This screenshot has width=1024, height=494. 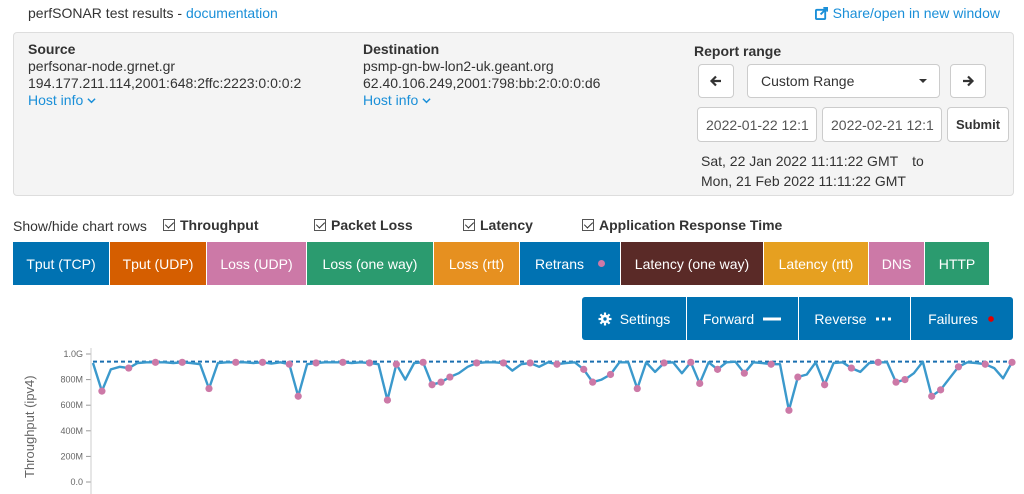 I want to click on tab-tput-udp-label: Tput (UDP), so click(x=158, y=263).